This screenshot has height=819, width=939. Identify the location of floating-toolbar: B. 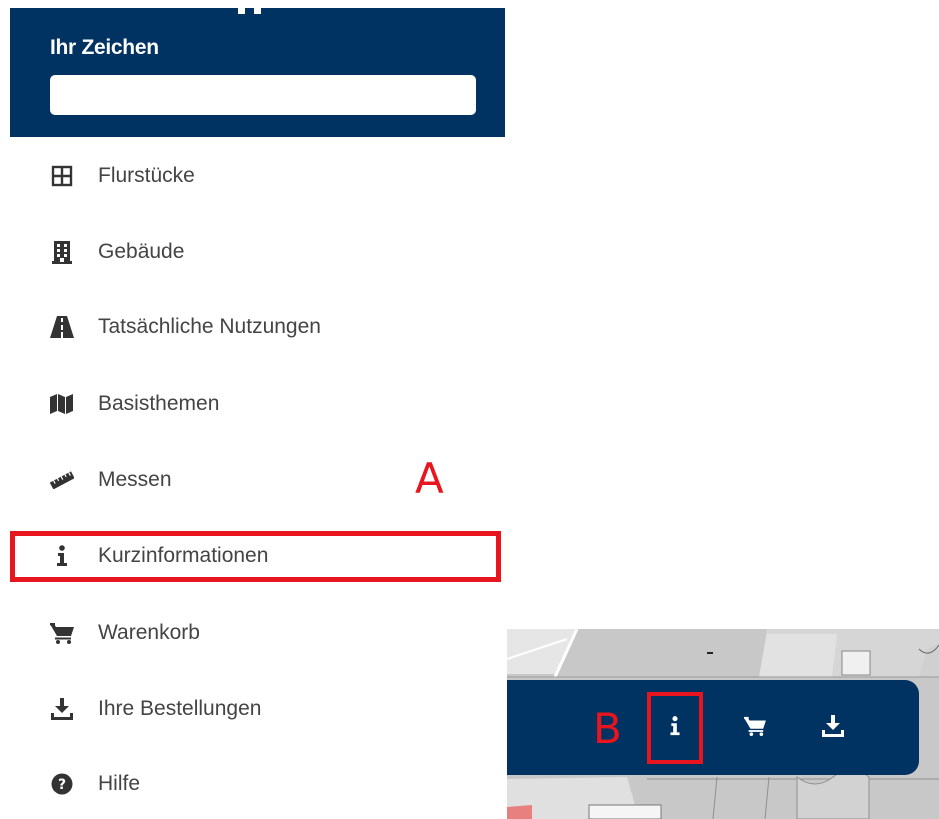
(713, 727).